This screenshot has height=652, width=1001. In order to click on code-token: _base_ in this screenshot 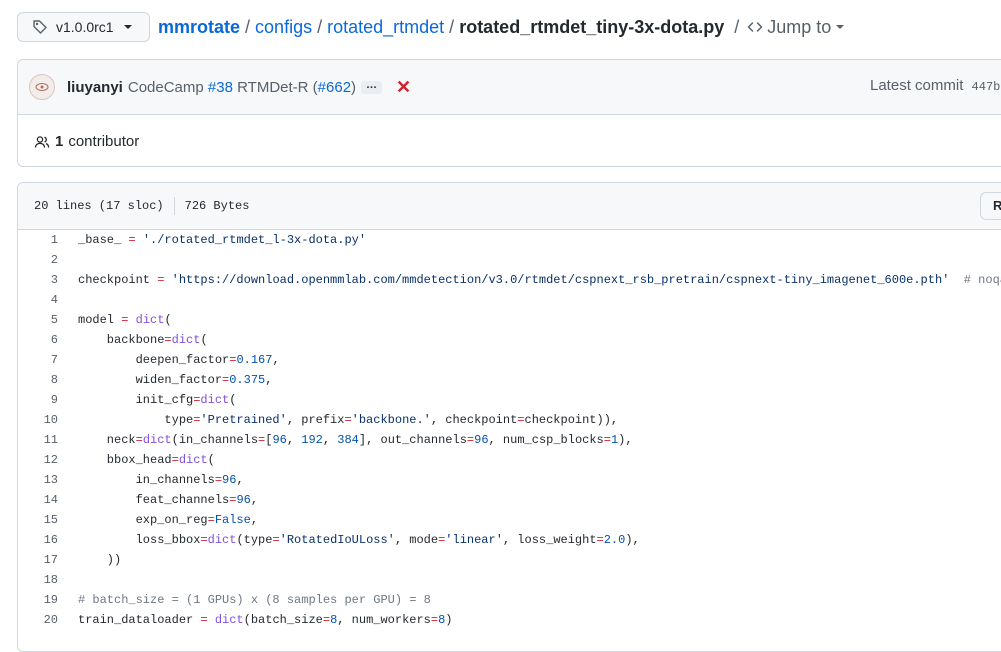, I will do `click(103, 240)`.